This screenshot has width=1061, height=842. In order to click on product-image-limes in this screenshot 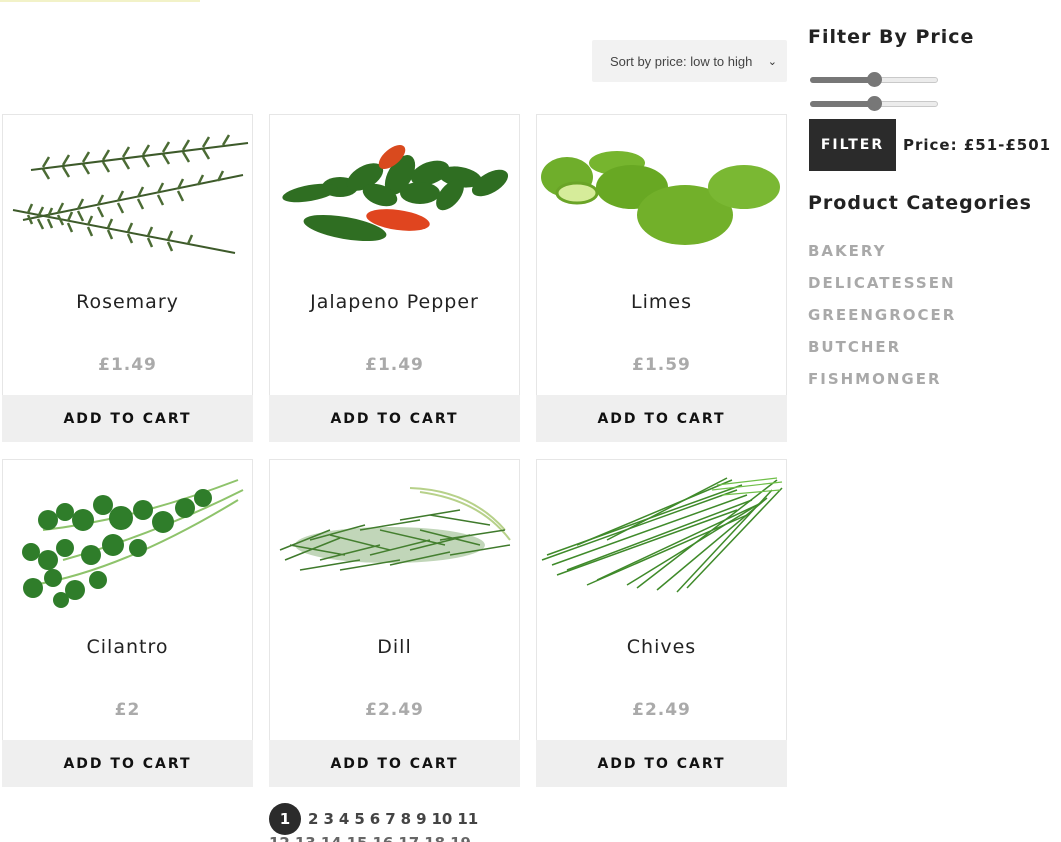, I will do `click(661, 195)`.